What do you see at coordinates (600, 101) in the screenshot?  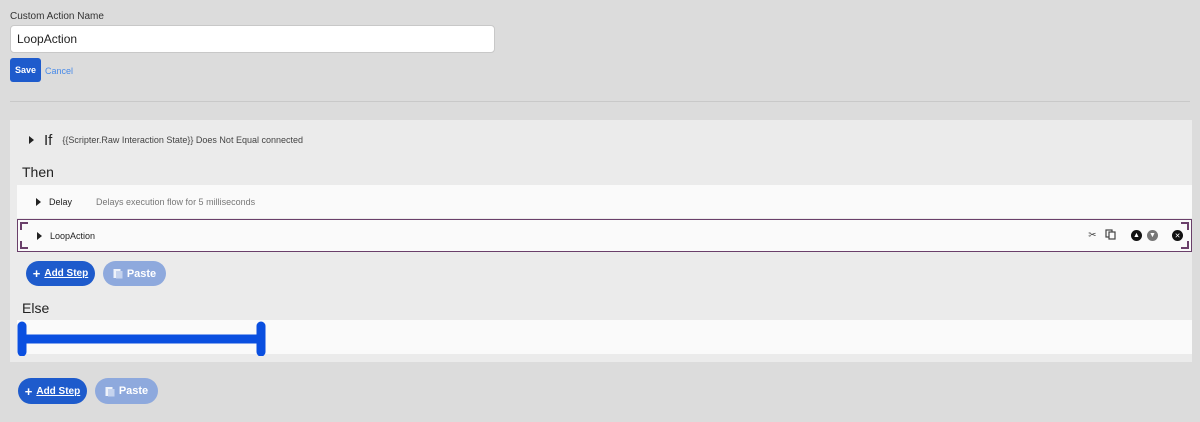 I see `divider` at bounding box center [600, 101].